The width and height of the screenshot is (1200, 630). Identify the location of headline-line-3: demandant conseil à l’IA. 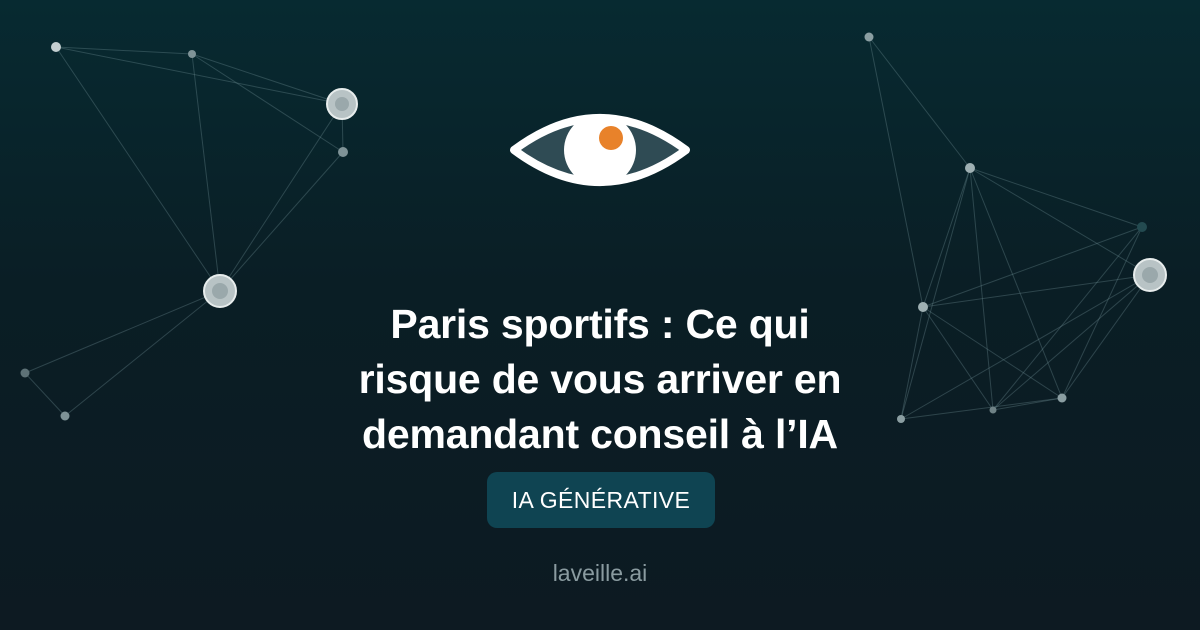
(600, 434).